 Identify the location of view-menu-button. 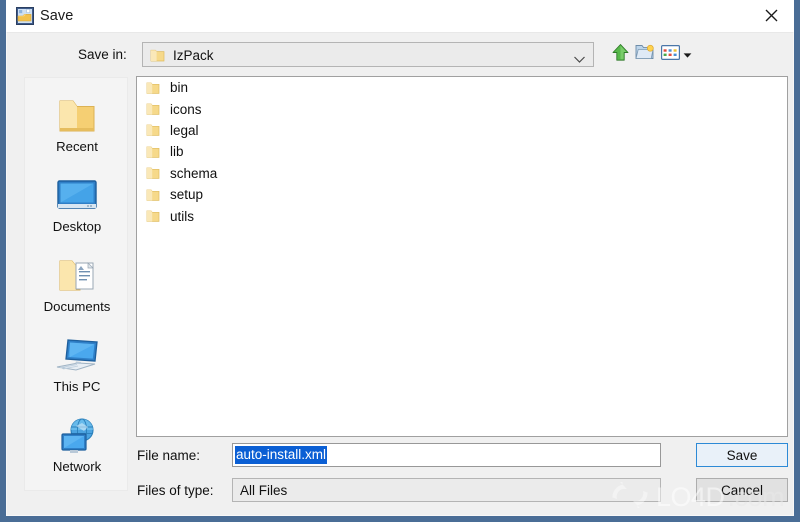
(676, 54).